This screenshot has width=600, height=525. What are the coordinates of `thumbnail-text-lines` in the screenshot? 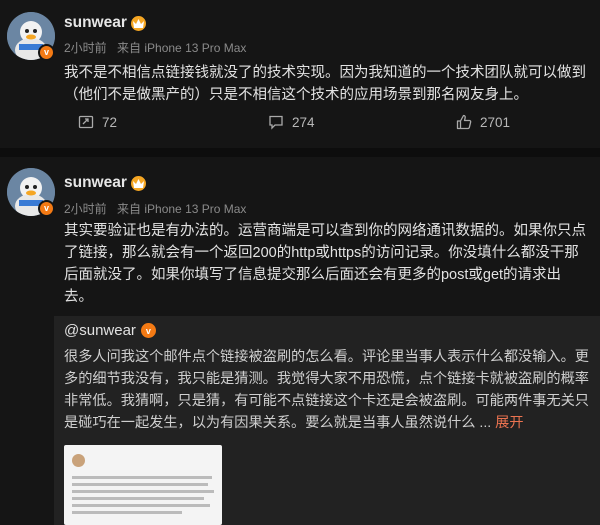 It's located at (143, 495).